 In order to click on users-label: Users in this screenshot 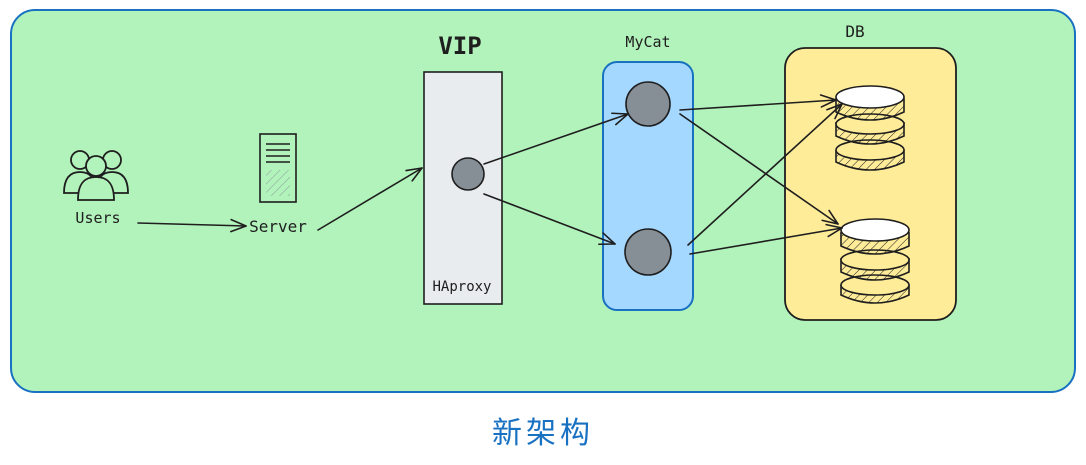, I will do `click(97, 218)`.